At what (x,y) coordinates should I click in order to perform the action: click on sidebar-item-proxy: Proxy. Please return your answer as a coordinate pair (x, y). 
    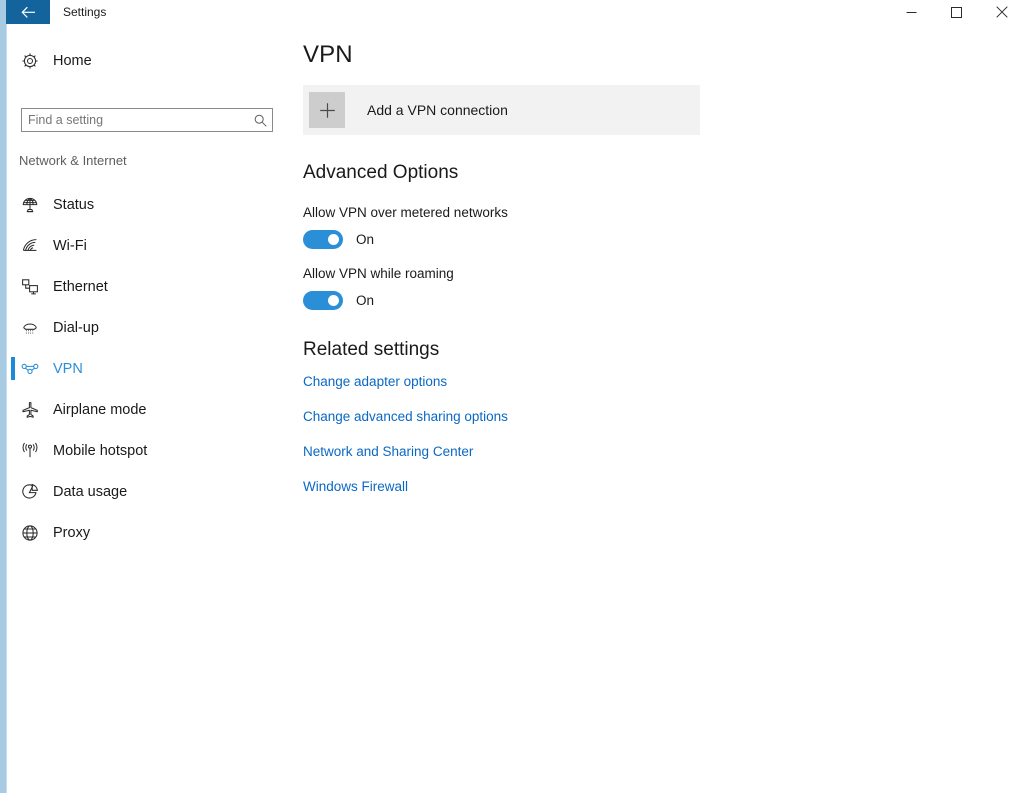
    Looking at the image, I should click on (148, 532).